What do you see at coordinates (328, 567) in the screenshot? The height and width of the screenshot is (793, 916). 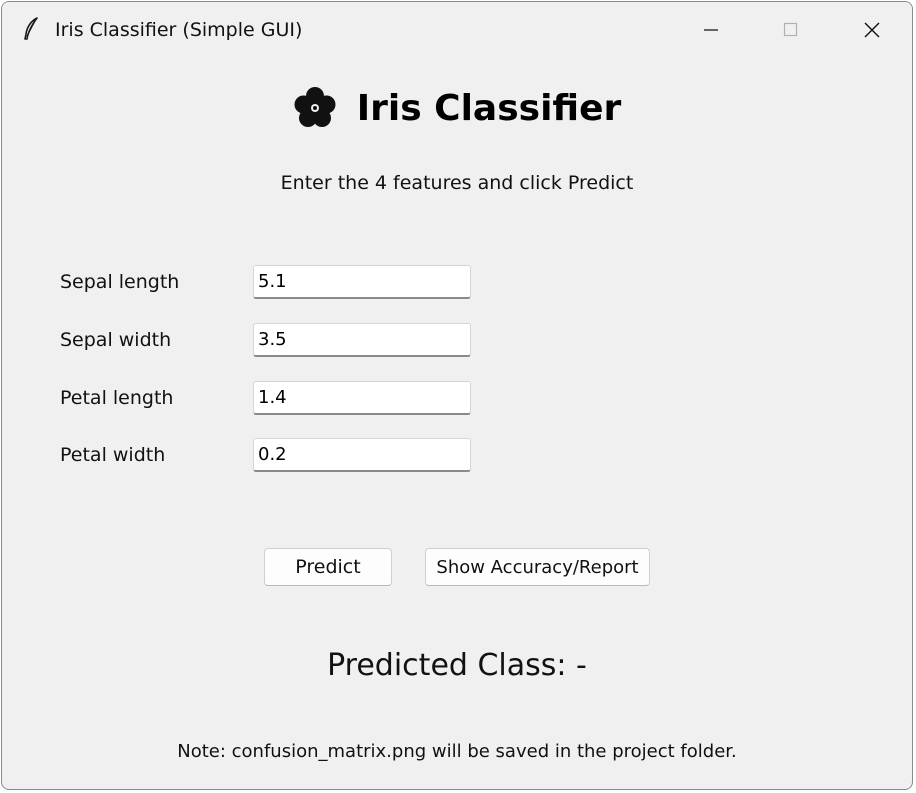 I see `predict-button: Predict` at bounding box center [328, 567].